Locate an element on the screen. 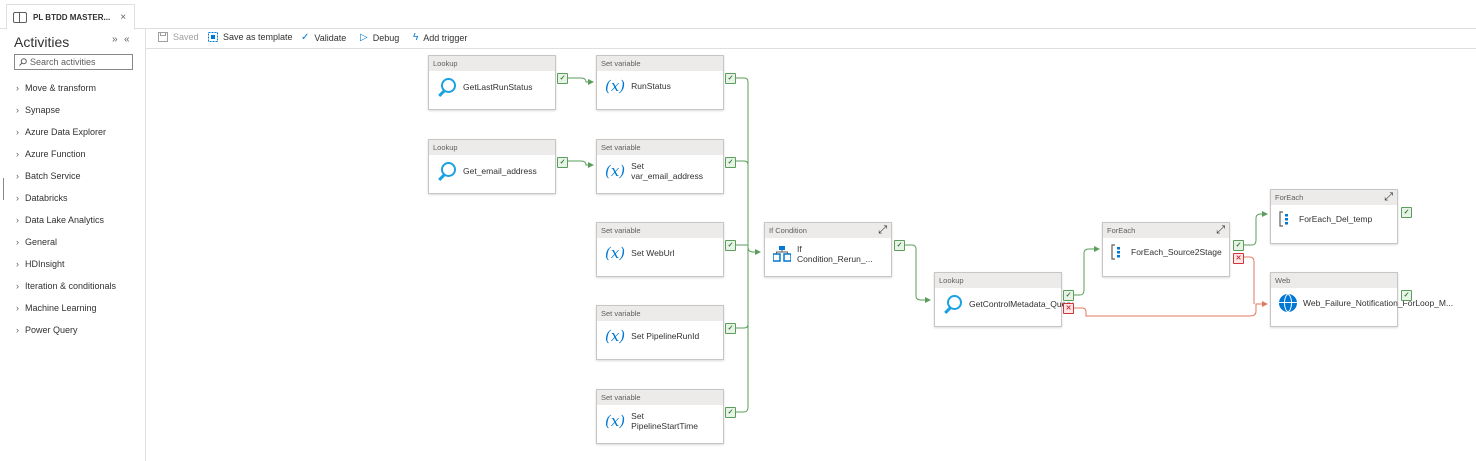  category-label: Batch Service is located at coordinates (53, 176).